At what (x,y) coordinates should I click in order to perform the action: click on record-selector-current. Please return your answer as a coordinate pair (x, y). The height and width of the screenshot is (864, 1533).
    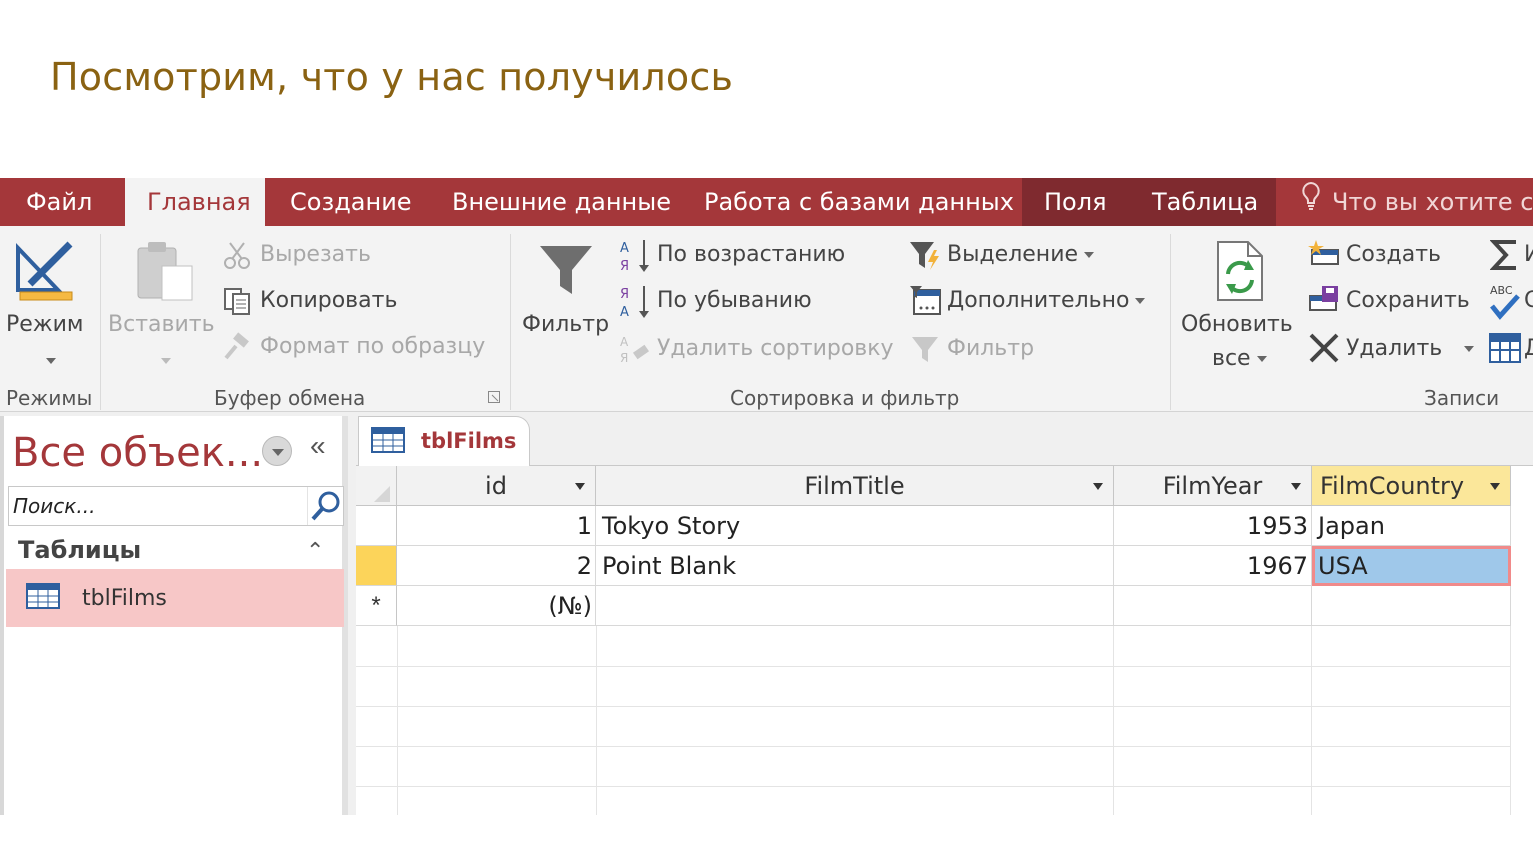
    Looking at the image, I should click on (376, 566).